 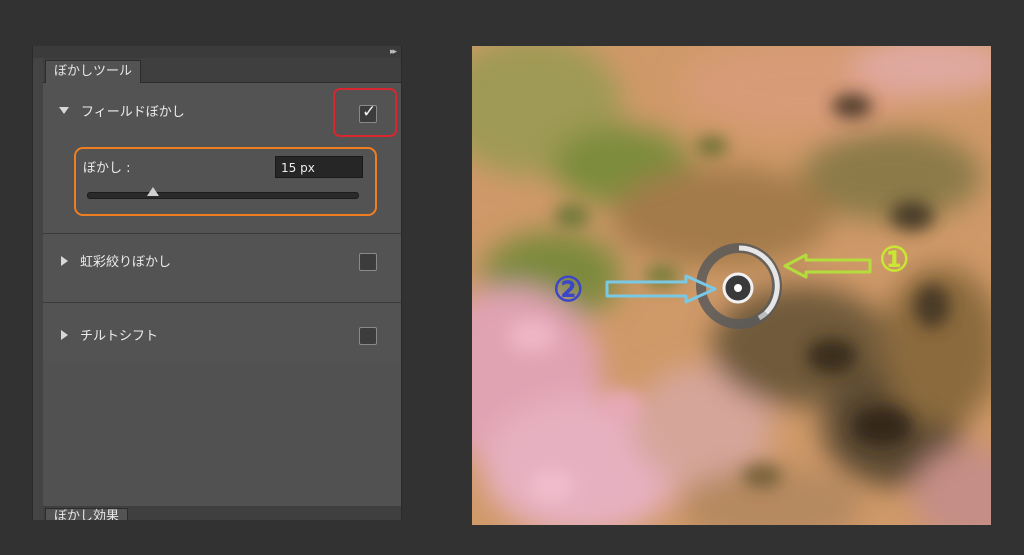 I want to click on section-field-blur-header: フィールドぼかし, so click(x=122, y=110).